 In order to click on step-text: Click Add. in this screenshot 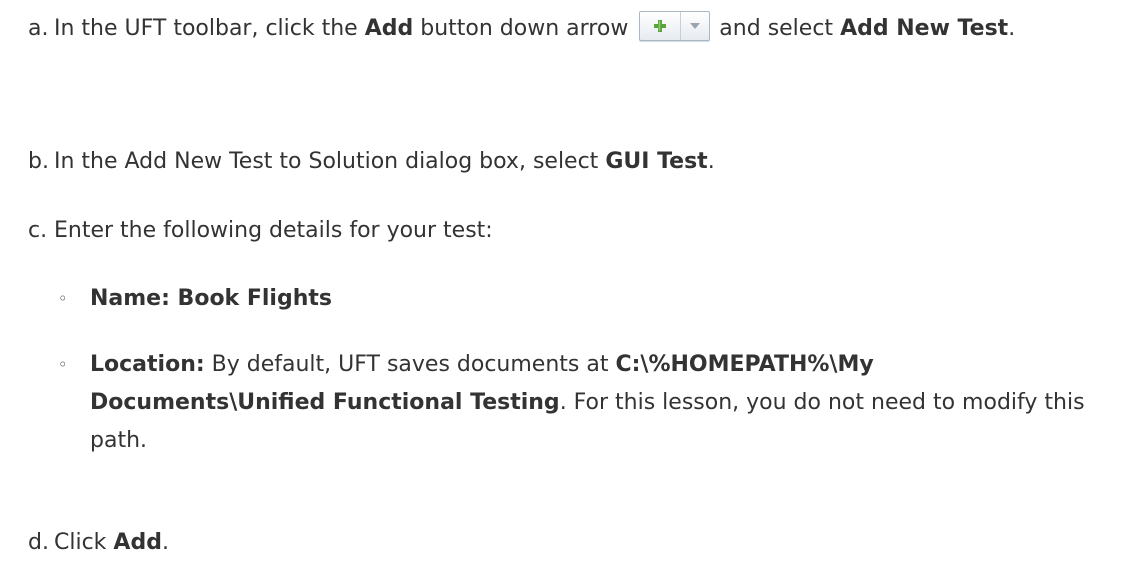, I will do `click(111, 542)`.